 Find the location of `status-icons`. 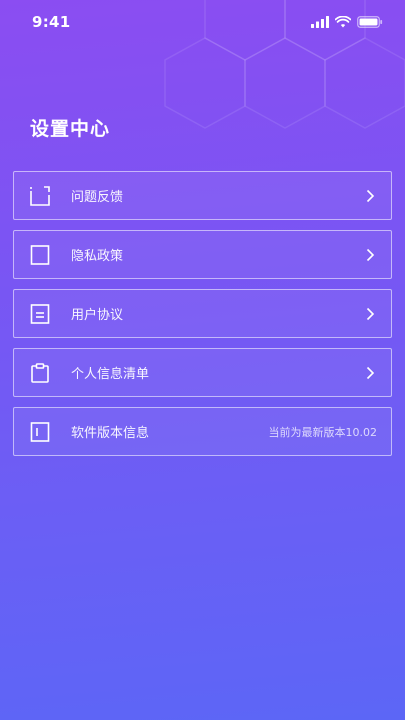

status-icons is located at coordinates (347, 22).